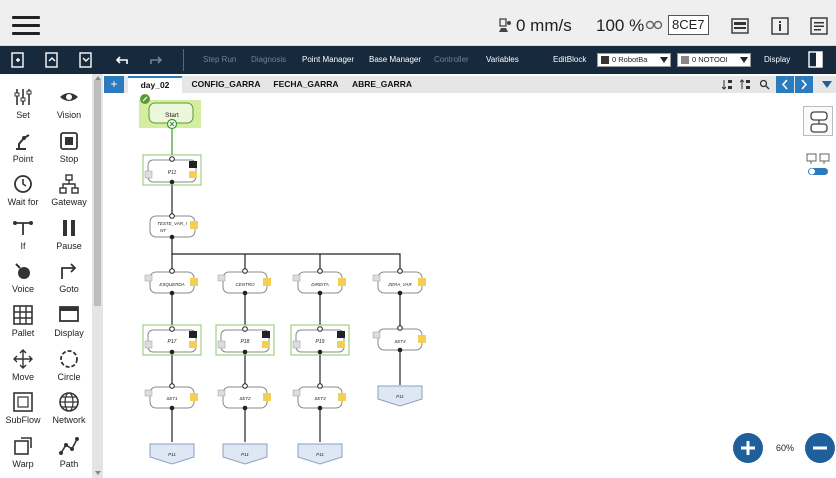  I want to click on set-node-zera-var: ZERA_VAR, so click(399, 282).